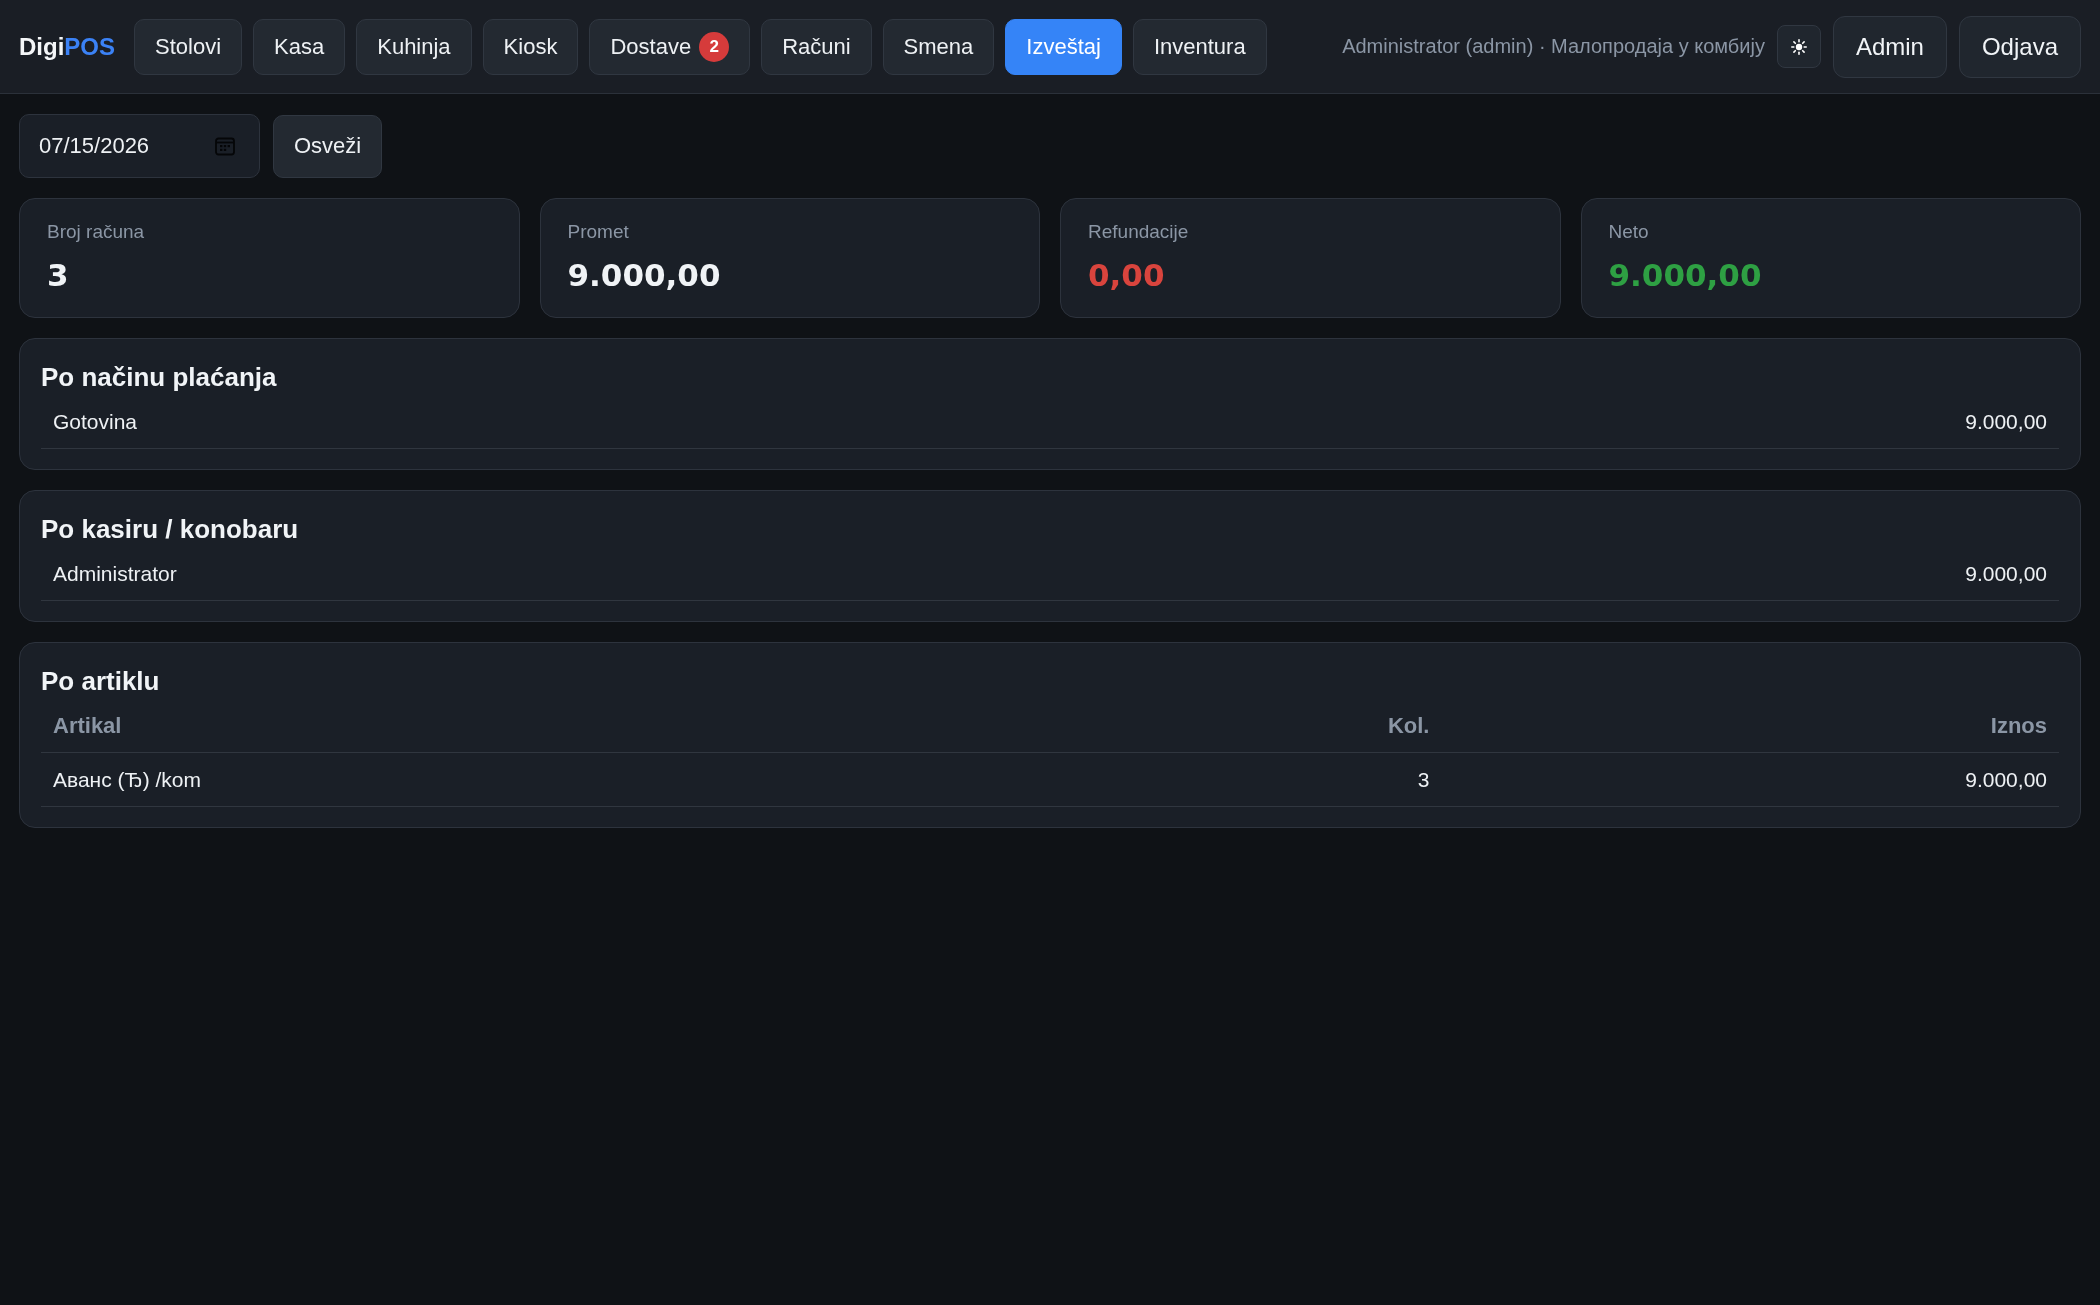 The width and height of the screenshot is (2100, 1305). I want to click on admin-button: Admin, so click(1889, 46).